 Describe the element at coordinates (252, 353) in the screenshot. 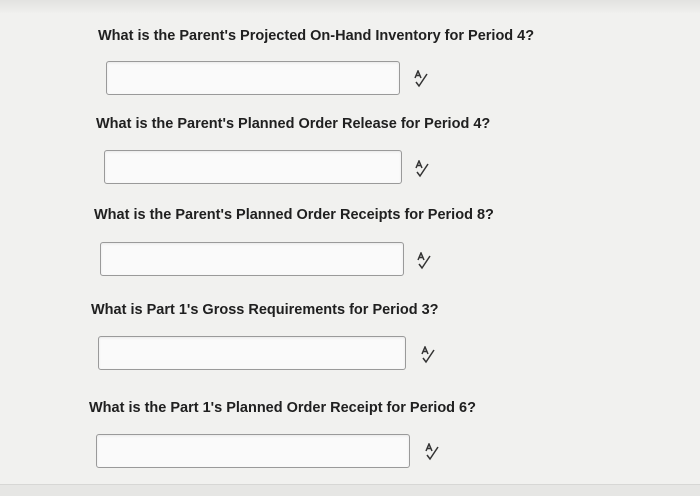

I see `question-4-answer-input` at that location.